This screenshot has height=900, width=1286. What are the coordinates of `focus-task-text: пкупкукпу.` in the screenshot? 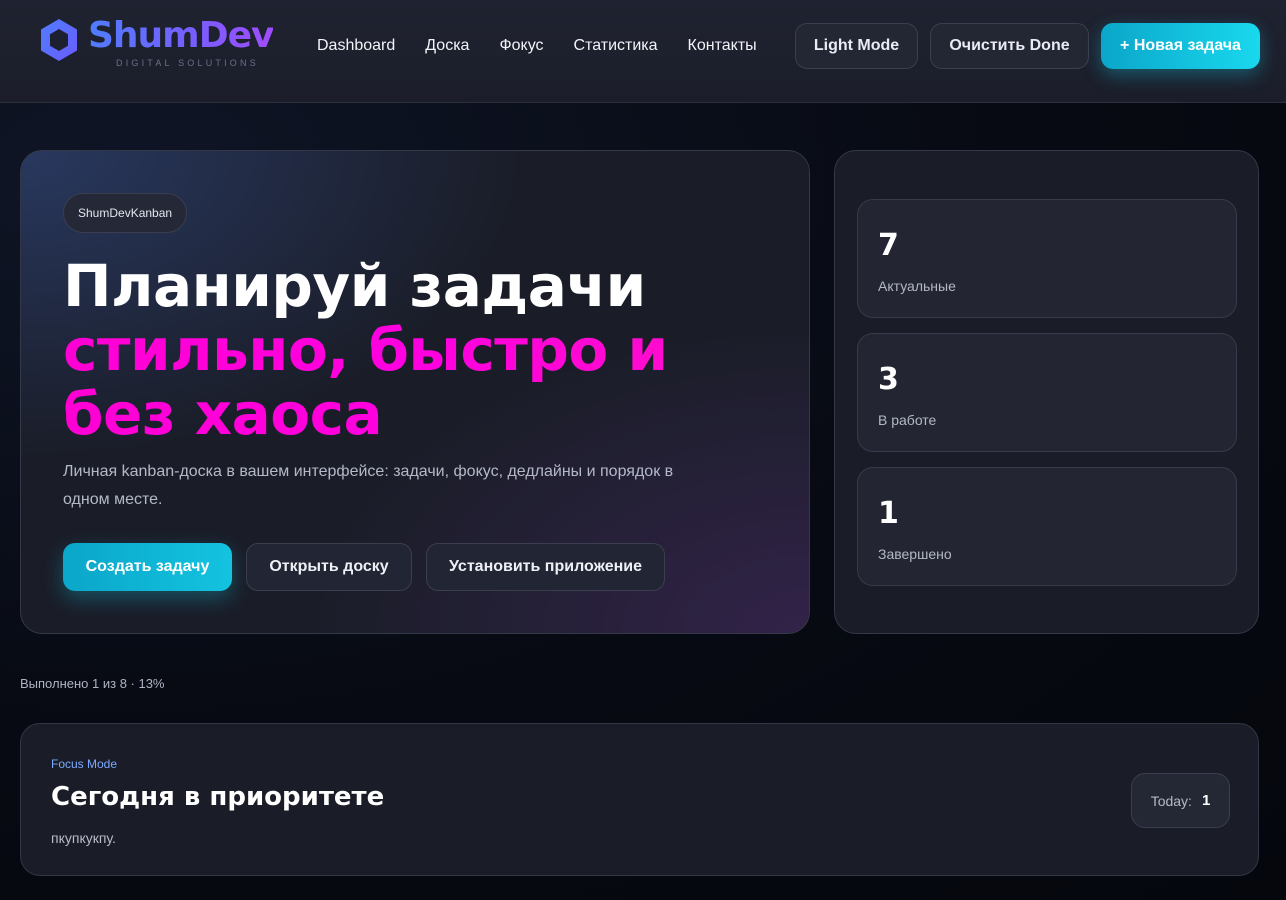 It's located at (83, 838).